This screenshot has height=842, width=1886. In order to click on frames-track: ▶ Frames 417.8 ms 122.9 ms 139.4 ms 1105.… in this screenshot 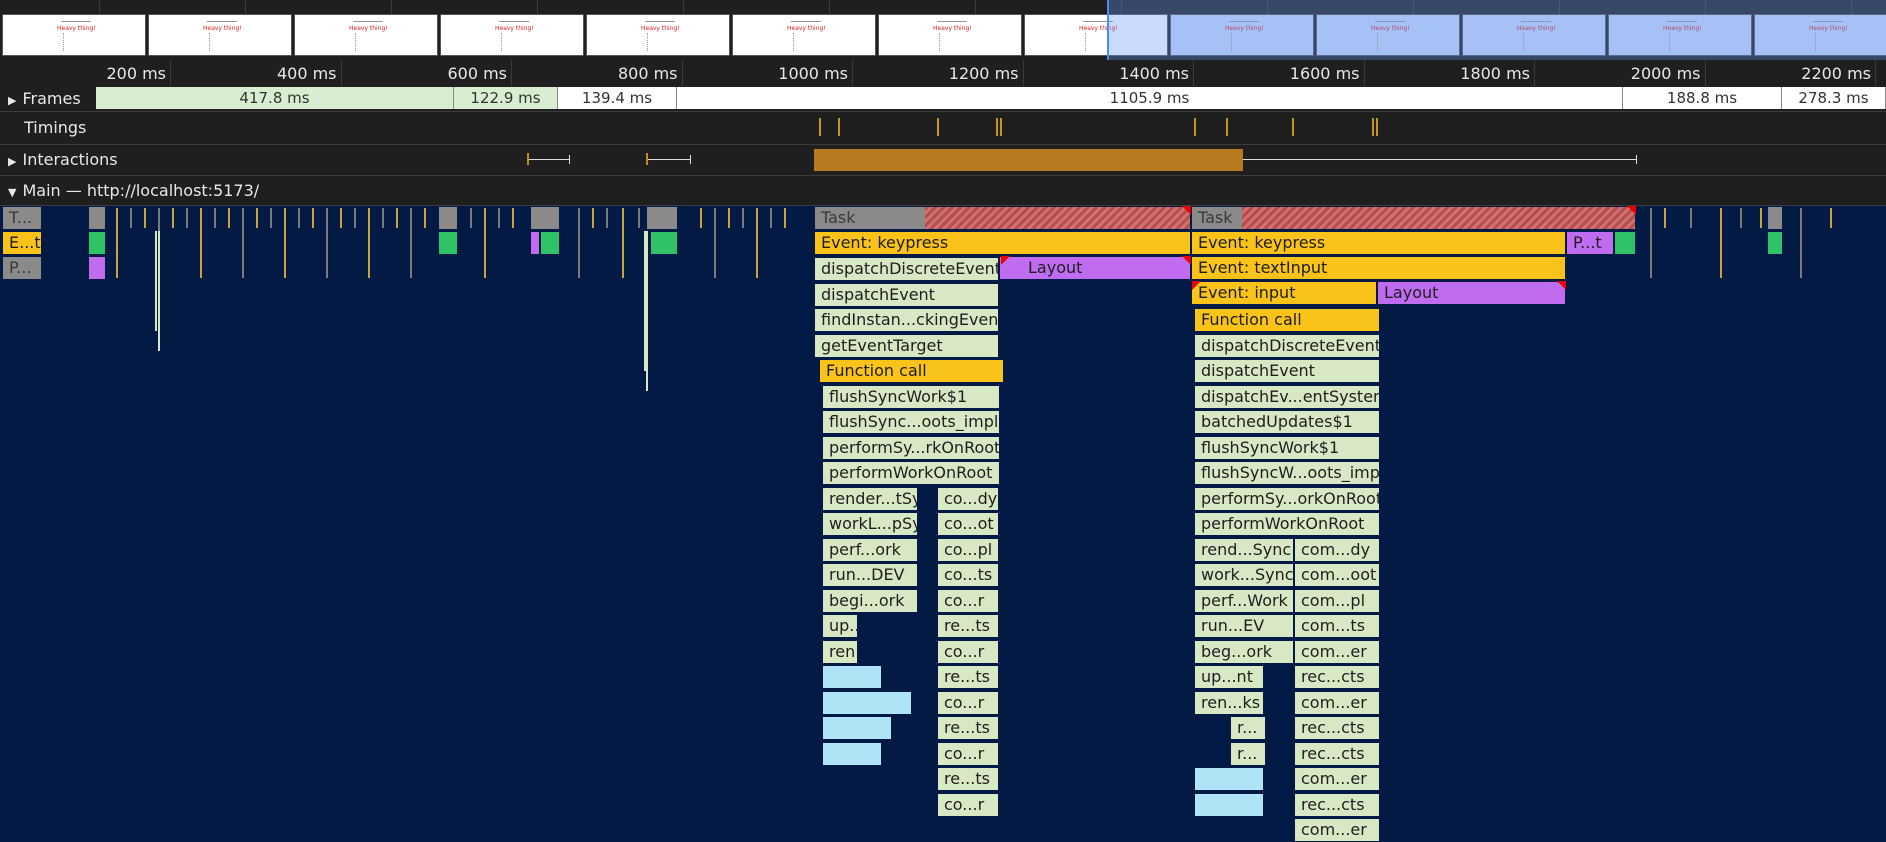, I will do `click(943, 99)`.